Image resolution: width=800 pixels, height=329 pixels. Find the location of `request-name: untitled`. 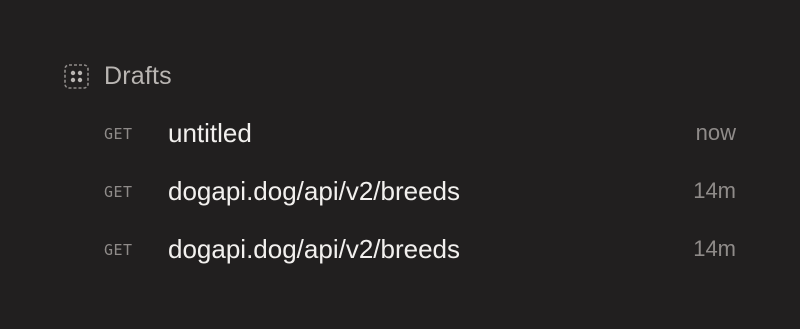

request-name: untitled is located at coordinates (210, 133).